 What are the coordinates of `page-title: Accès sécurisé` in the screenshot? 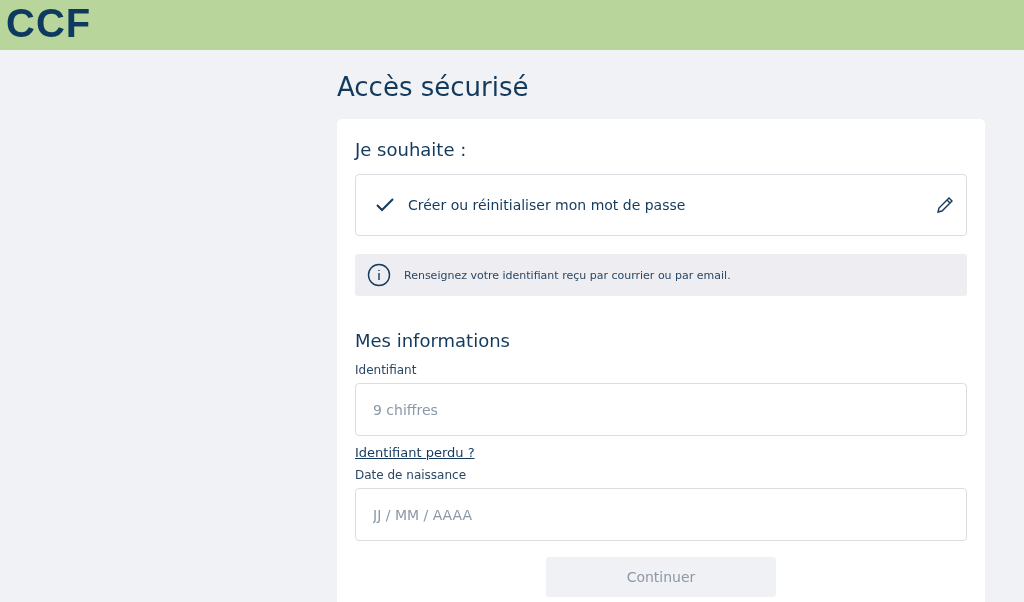 It's located at (433, 87).